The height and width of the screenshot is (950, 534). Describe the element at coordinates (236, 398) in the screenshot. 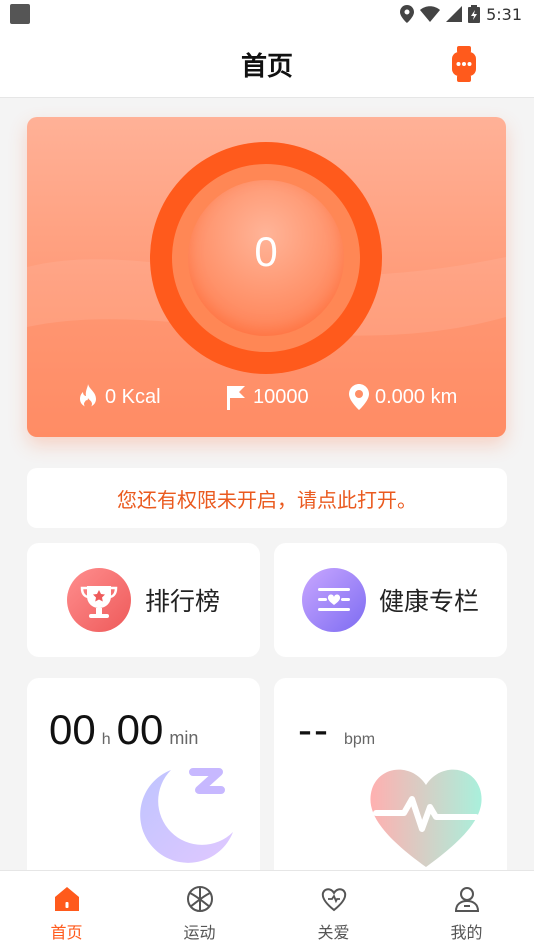

I see `flag-icon` at that location.